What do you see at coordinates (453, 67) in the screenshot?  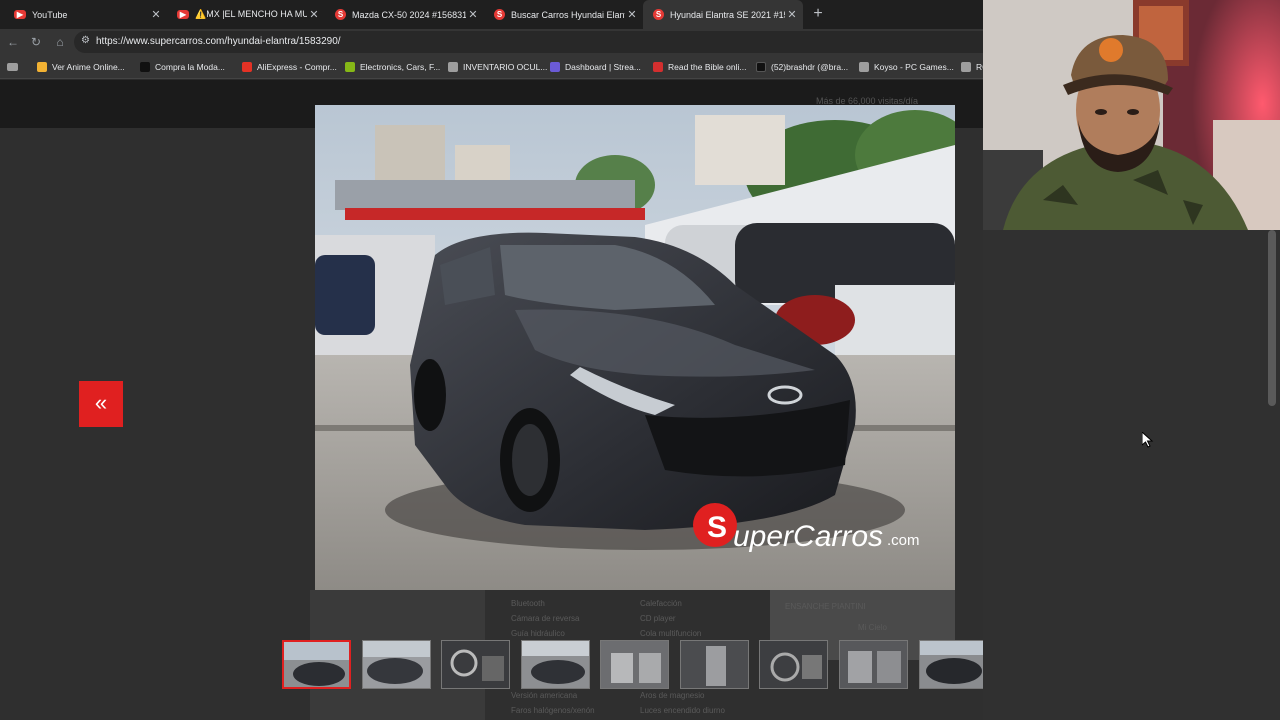 I see `inventory-icon` at bounding box center [453, 67].